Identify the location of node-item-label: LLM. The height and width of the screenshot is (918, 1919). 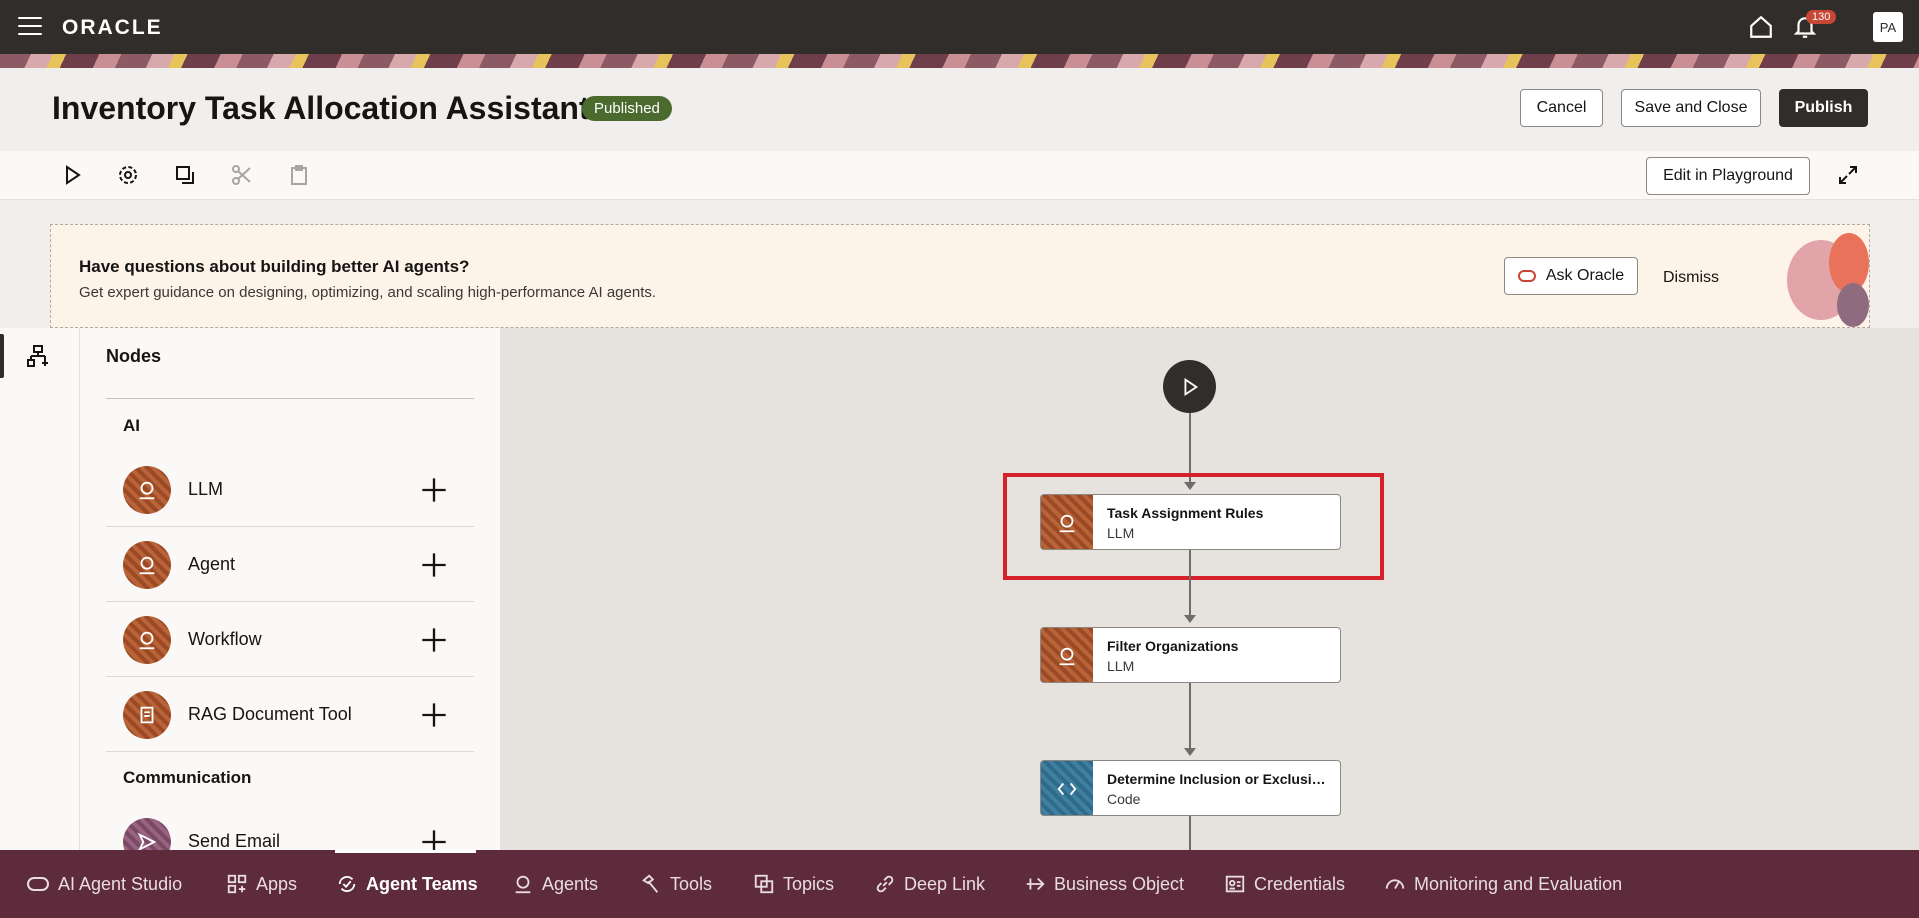
(206, 489).